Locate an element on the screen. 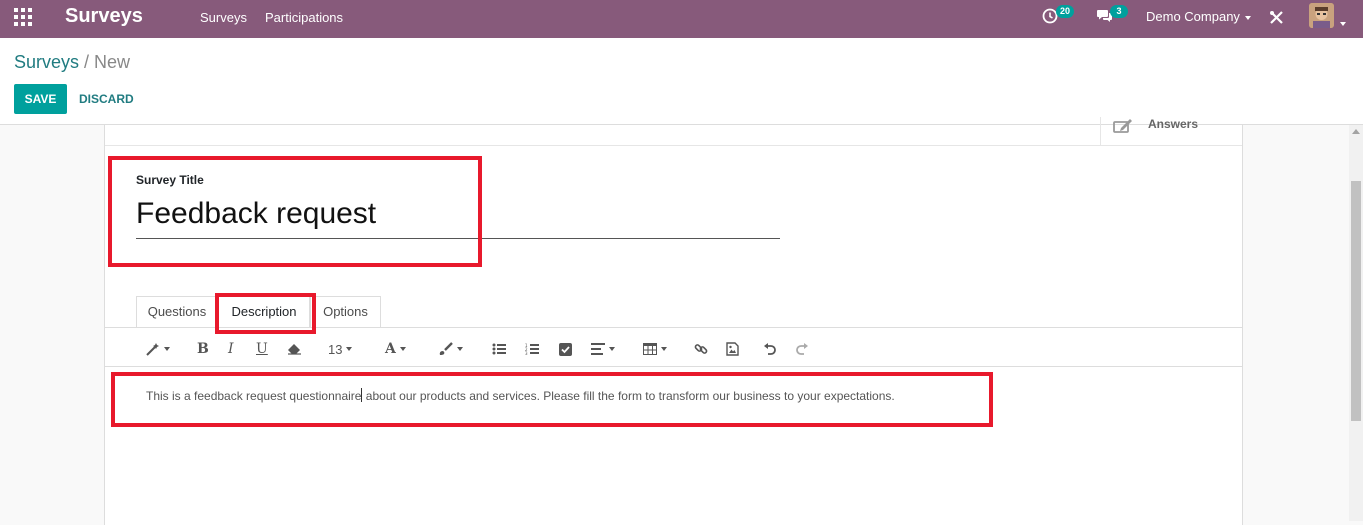  underline-icon: U is located at coordinates (262, 349).